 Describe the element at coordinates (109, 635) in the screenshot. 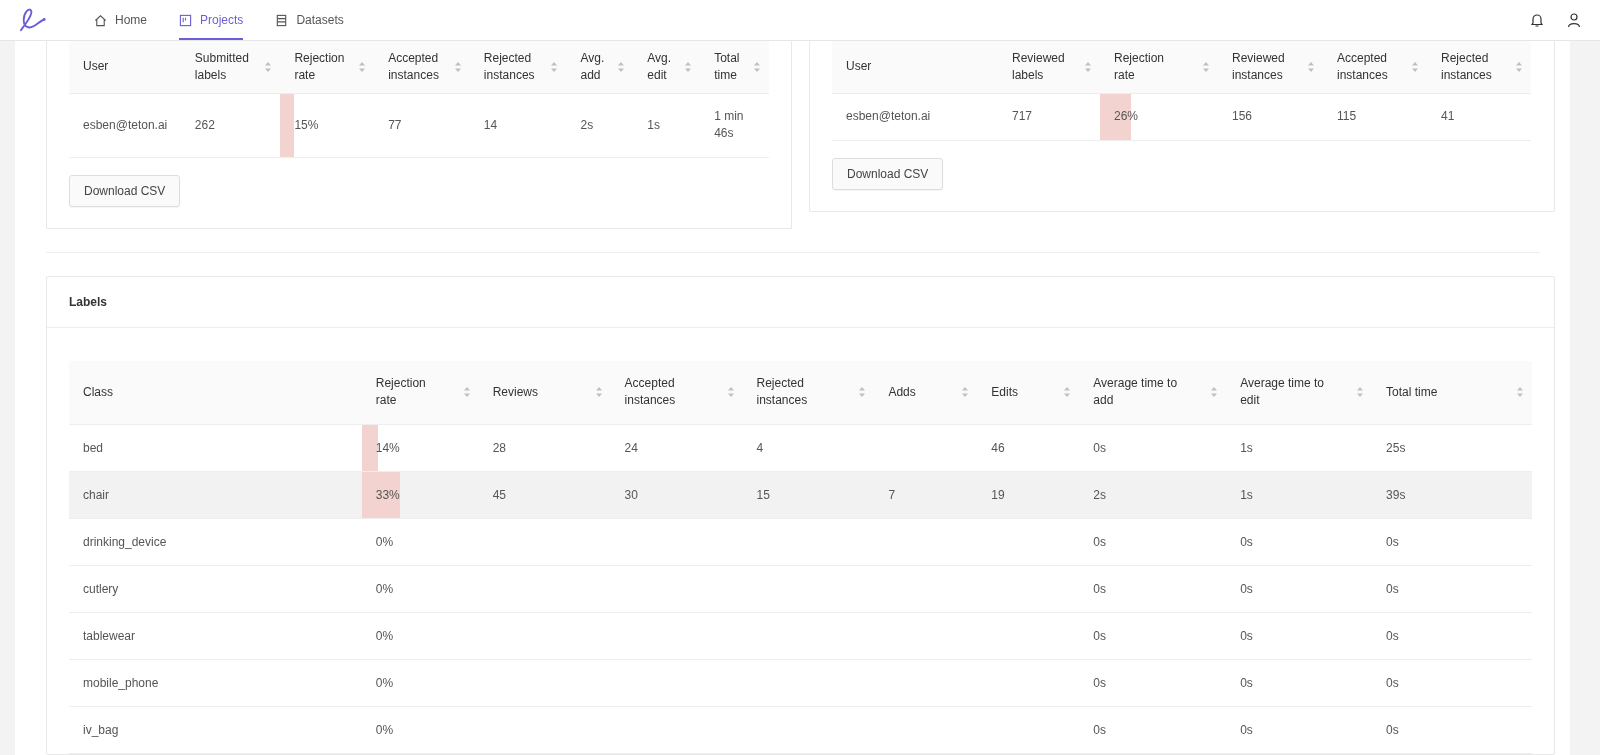

I see `table-cell: tablewear` at that location.